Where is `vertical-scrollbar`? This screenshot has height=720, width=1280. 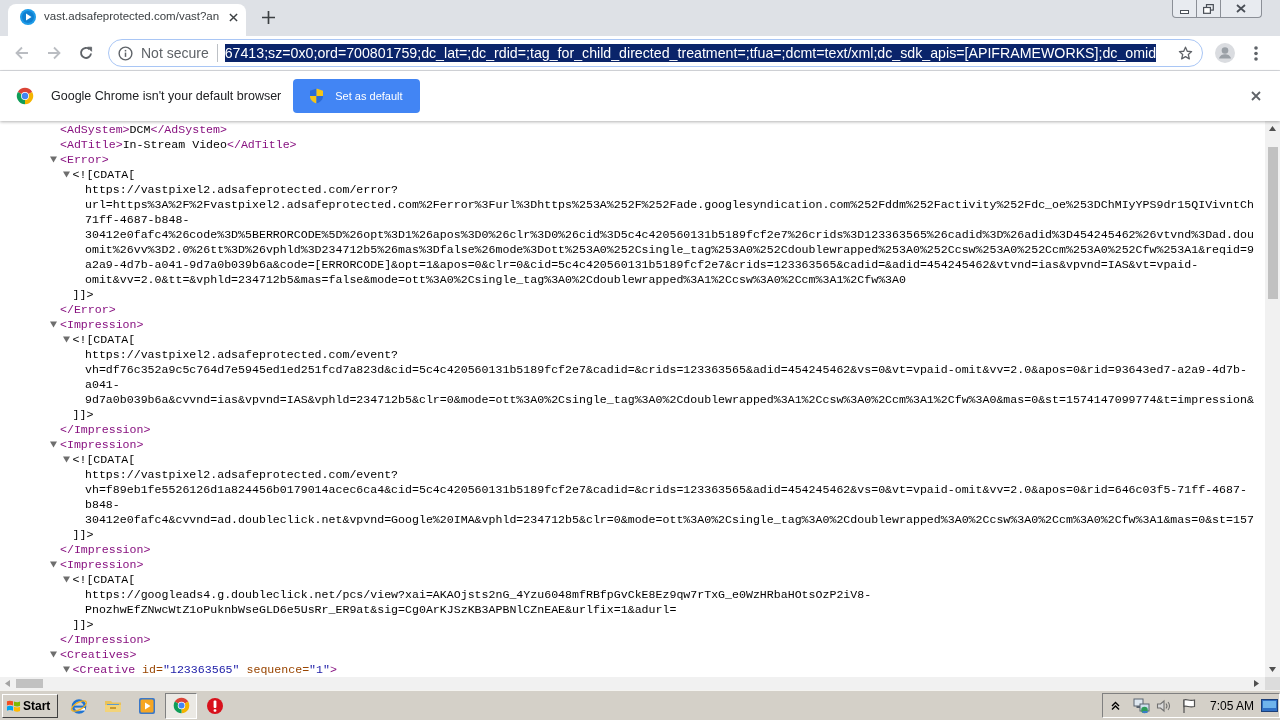
vertical-scrollbar is located at coordinates (1272, 399).